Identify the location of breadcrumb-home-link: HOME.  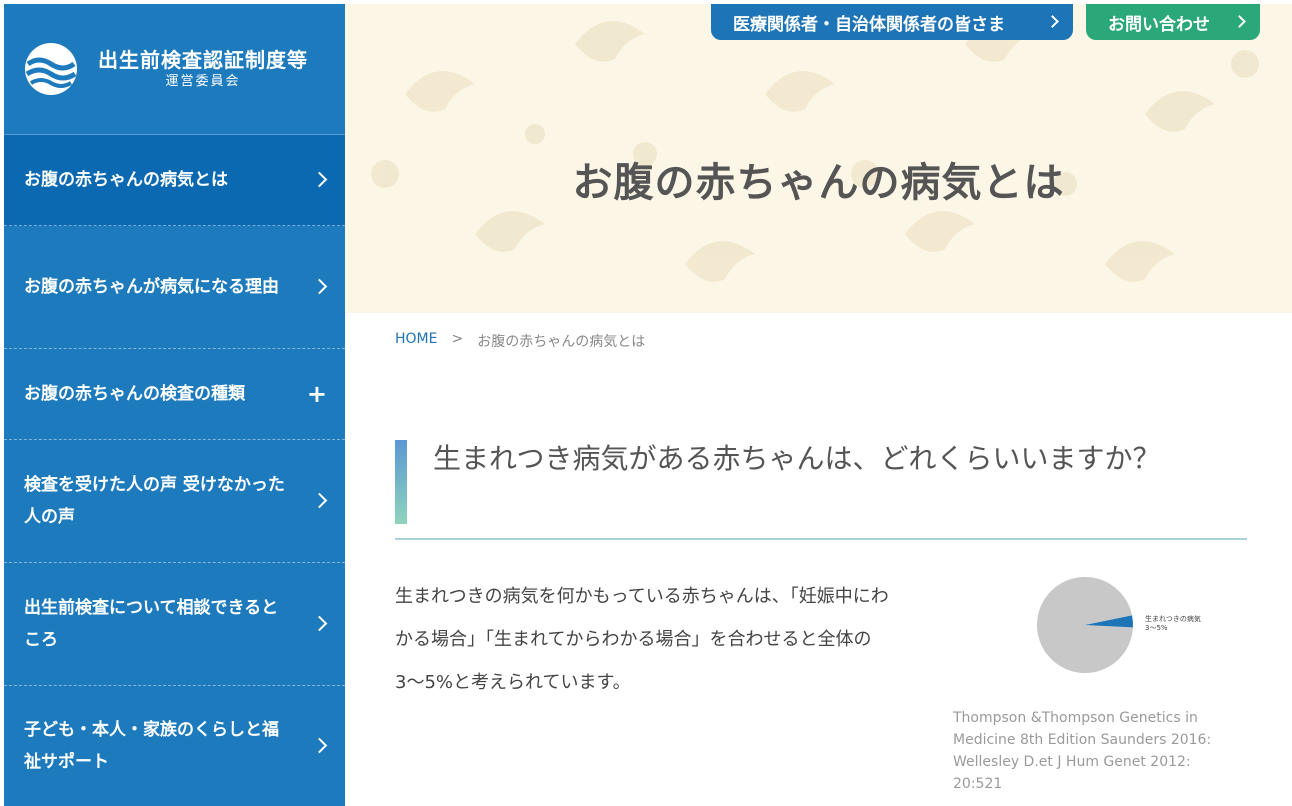
(416, 341).